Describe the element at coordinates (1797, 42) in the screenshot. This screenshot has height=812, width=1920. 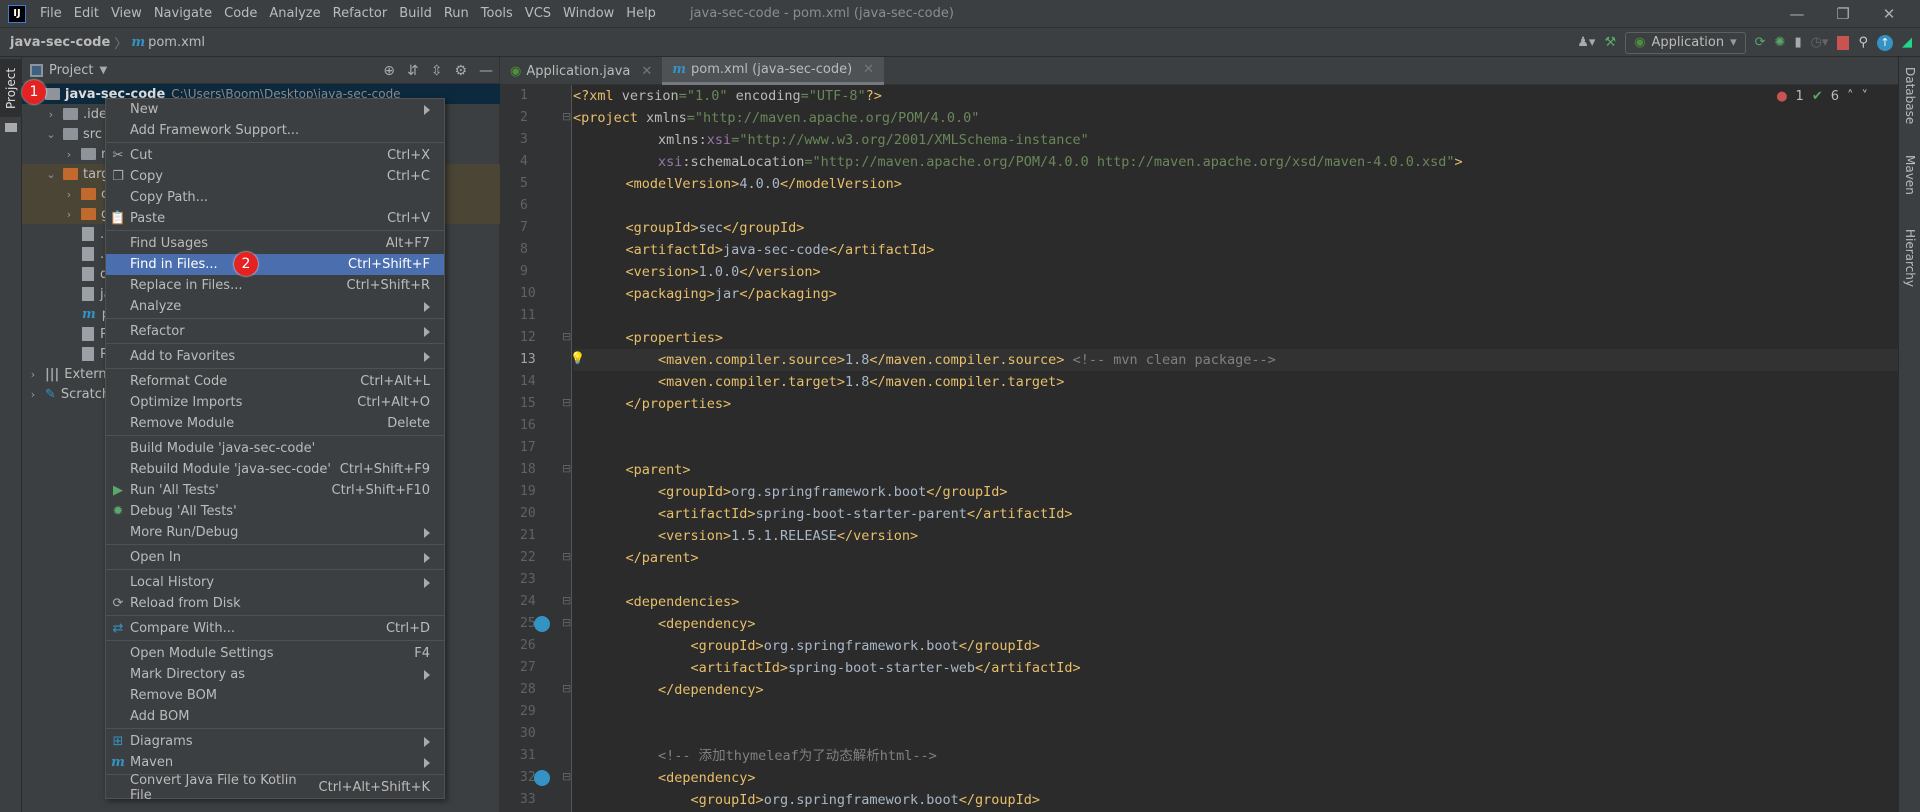
I see `coverage-icon: ▮` at that location.